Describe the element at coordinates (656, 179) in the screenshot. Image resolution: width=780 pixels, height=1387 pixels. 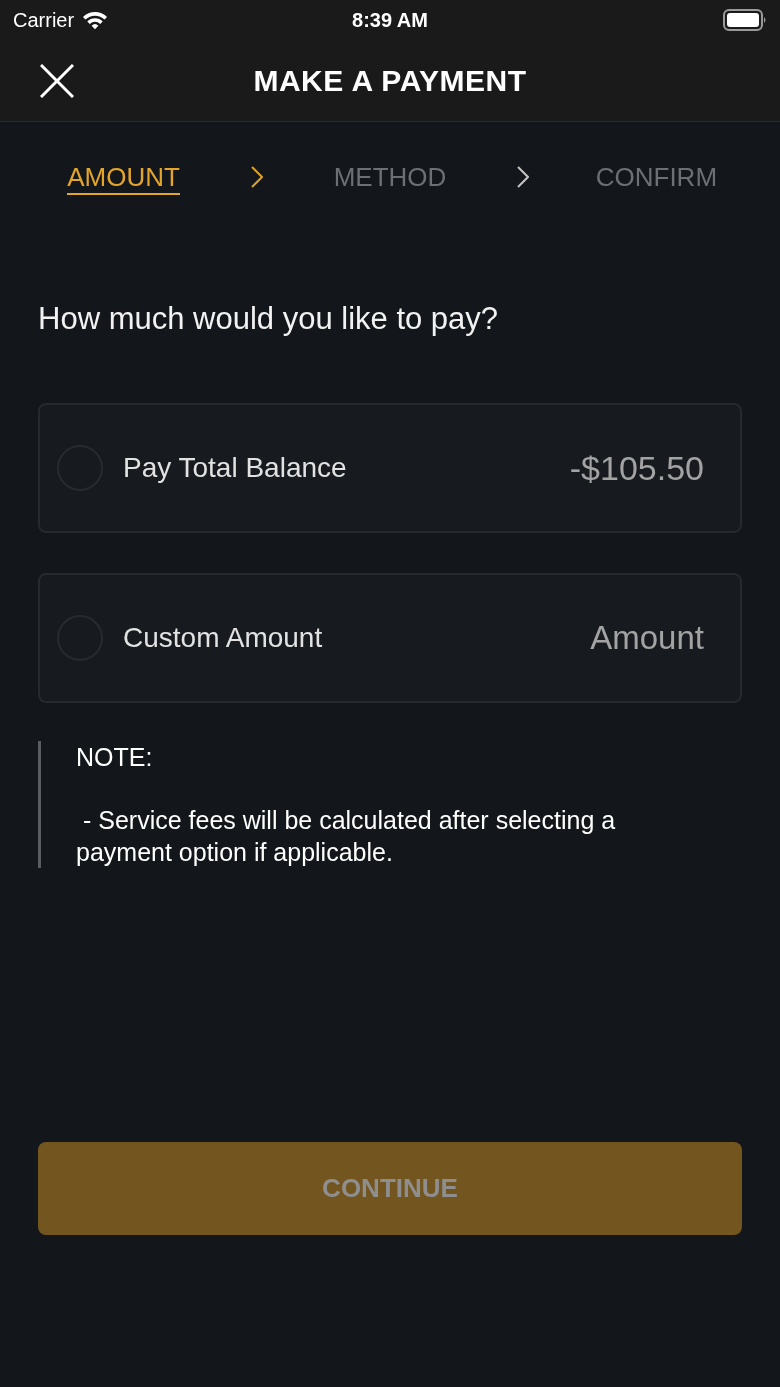
I see `step-tab: CONFIRM` at that location.